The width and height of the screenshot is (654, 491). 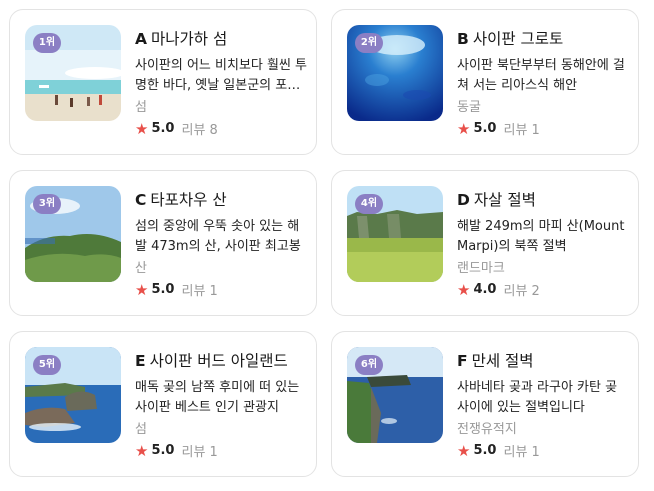 I want to click on place-title: A 마나가하 섬, so click(x=222, y=38).